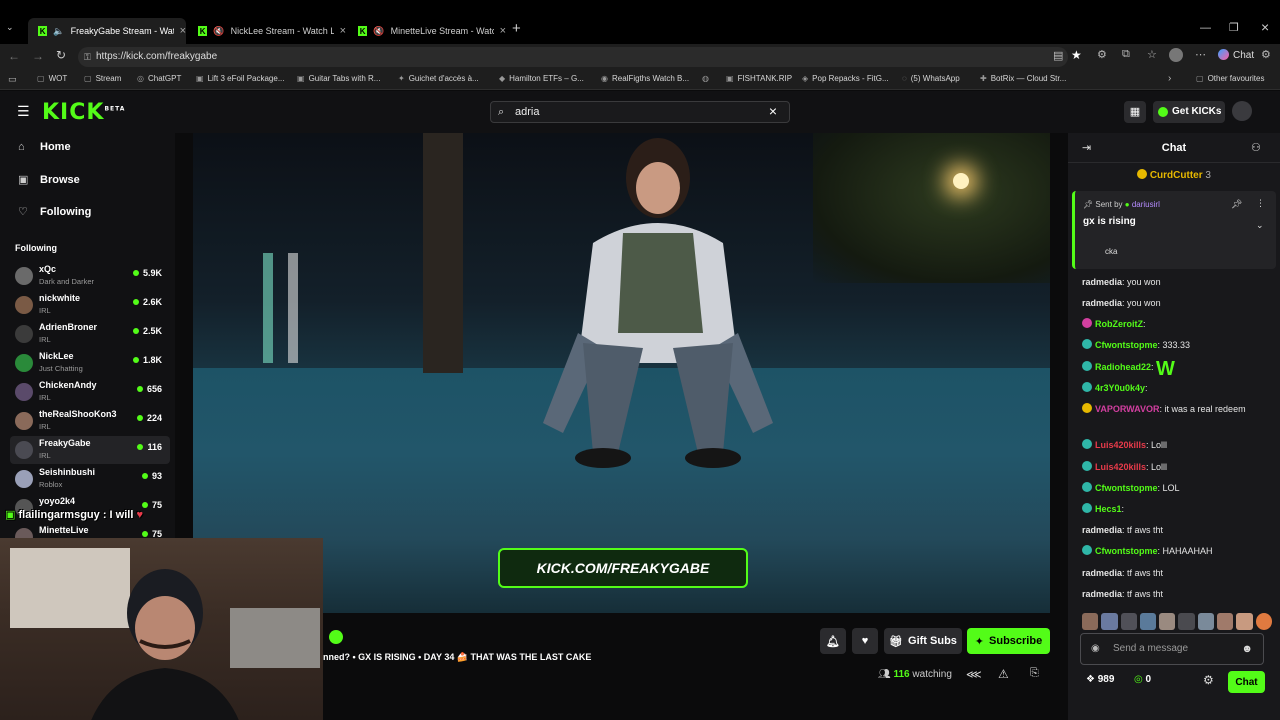  I want to click on address-bar: ⚿ https://kick.com/freakygabe, so click(573, 57).